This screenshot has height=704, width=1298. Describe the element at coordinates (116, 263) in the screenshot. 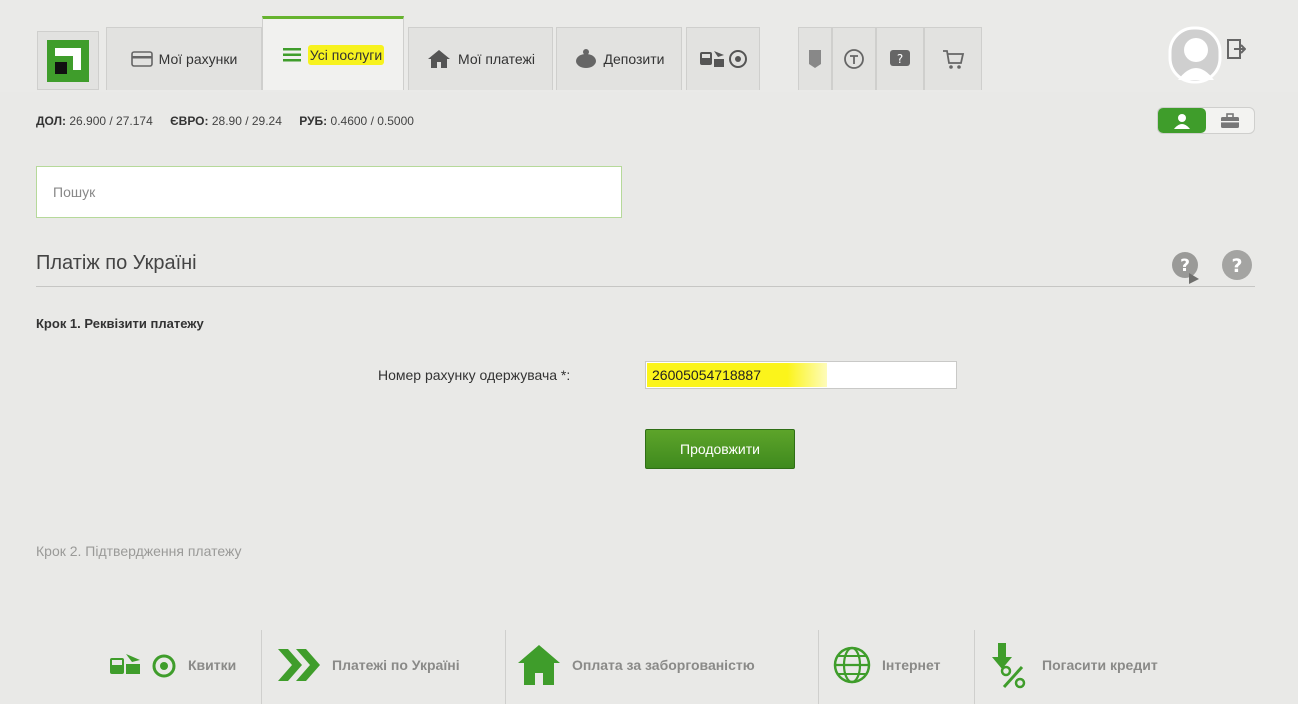

I see `page-title: Платіж по Україні` at that location.